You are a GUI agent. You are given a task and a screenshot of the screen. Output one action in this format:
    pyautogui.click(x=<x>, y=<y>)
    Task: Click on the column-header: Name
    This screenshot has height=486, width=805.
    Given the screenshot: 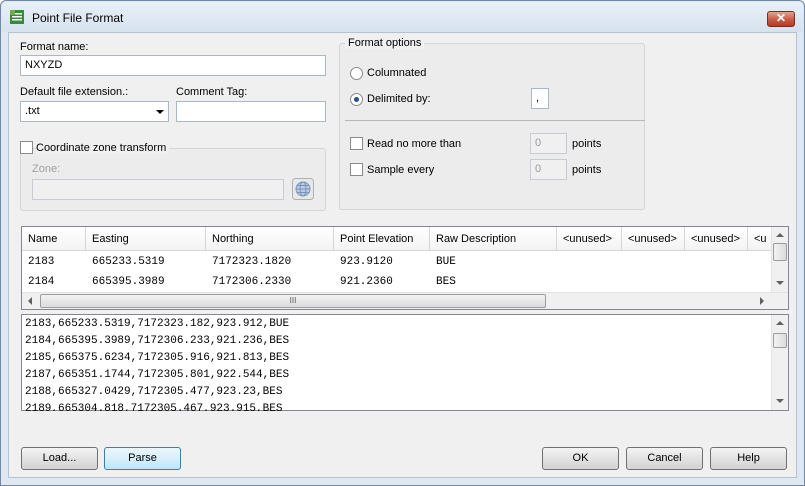 What is the action you would take?
    pyautogui.click(x=54, y=238)
    